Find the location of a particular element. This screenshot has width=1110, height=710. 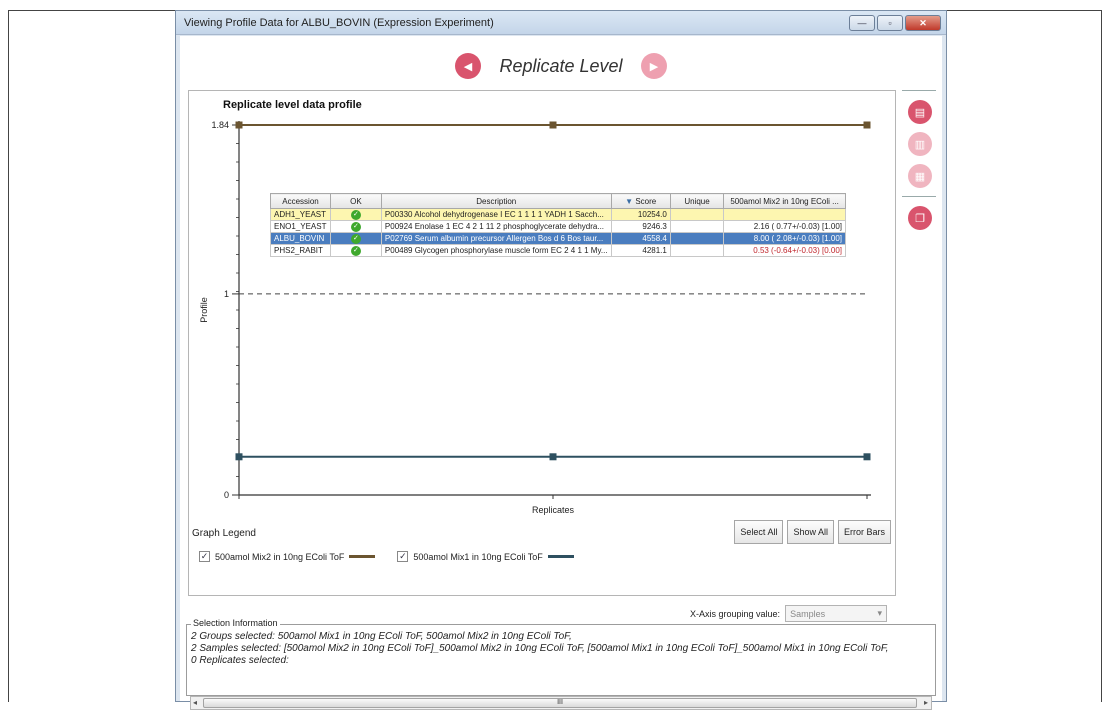

y-tick-label: 0 is located at coordinates (226, 495).